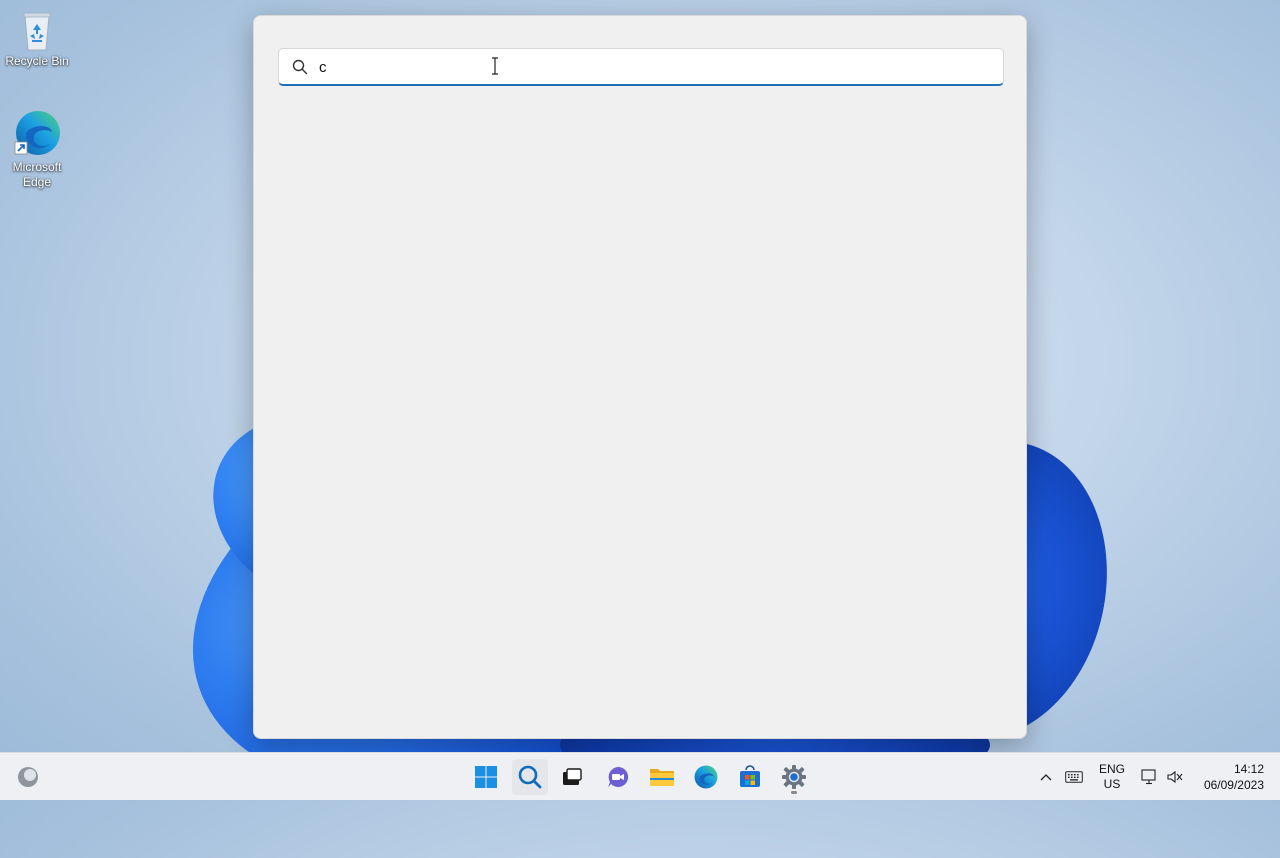 The height and width of the screenshot is (858, 1280). I want to click on chevron-up-icon, so click(1046, 777).